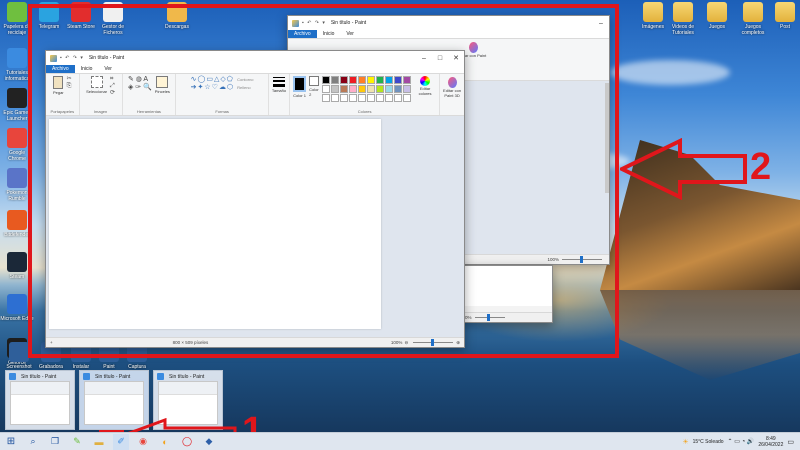 The image size is (800, 450). What do you see at coordinates (17, 65) in the screenshot?
I see `desktop-icon: Tutoriales informatica` at bounding box center [17, 65].